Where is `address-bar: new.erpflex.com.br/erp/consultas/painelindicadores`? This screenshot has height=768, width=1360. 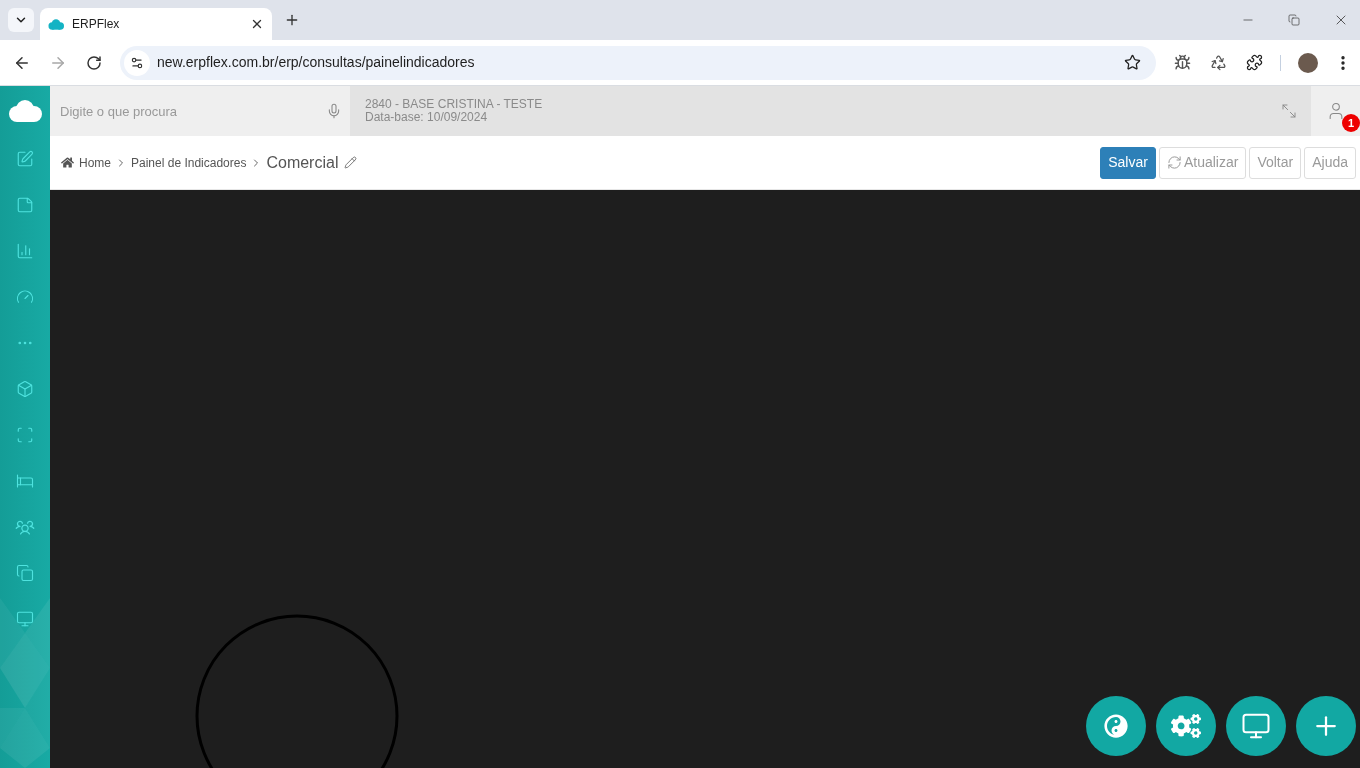 address-bar: new.erpflex.com.br/erp/consultas/painelindicadores is located at coordinates (638, 62).